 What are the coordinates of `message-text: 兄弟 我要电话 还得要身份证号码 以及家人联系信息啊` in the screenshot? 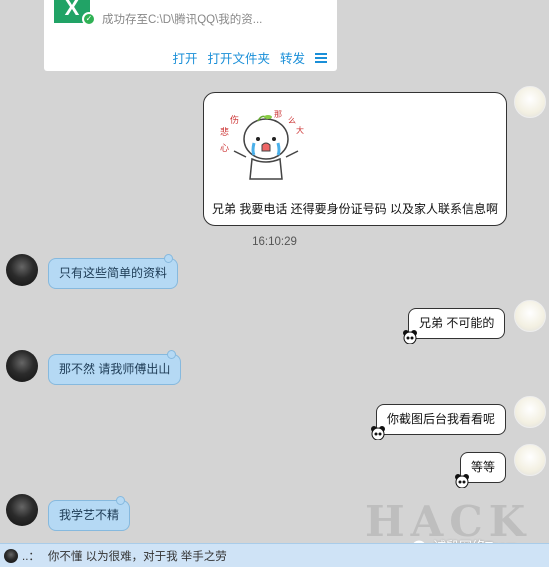 It's located at (355, 209).